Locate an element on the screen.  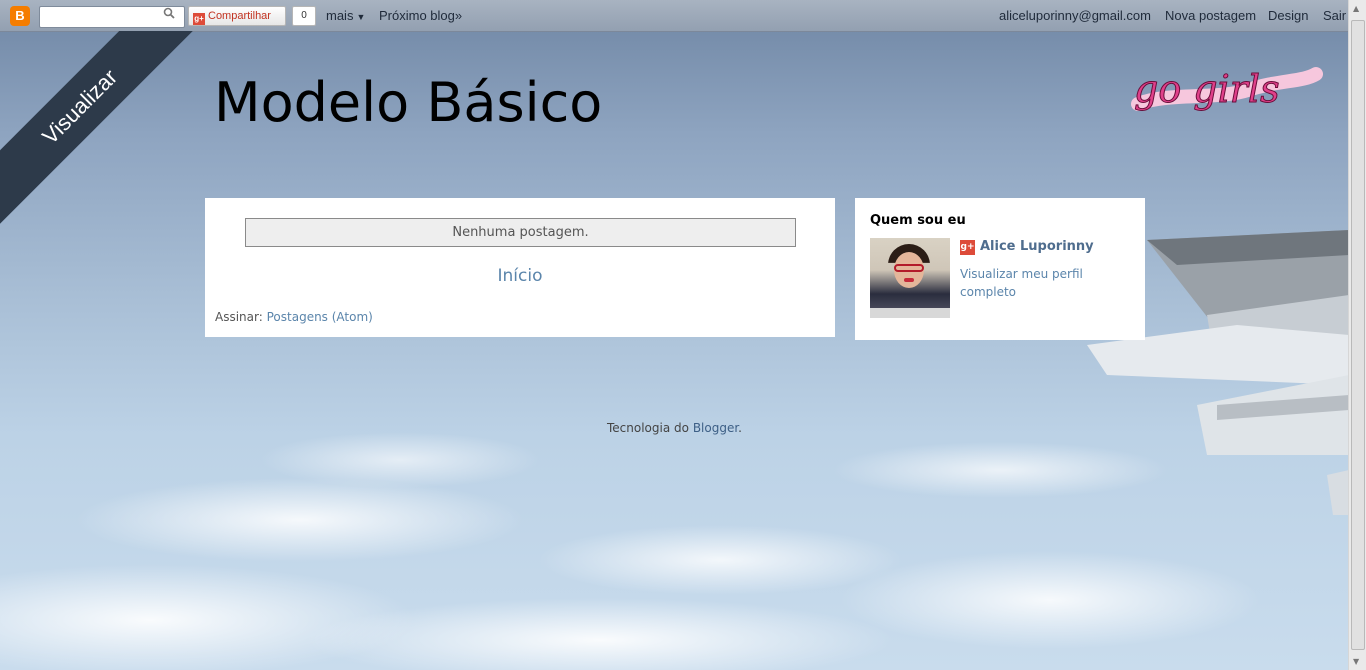
profile-name-link: Alice Luporinny is located at coordinates (1037, 246).